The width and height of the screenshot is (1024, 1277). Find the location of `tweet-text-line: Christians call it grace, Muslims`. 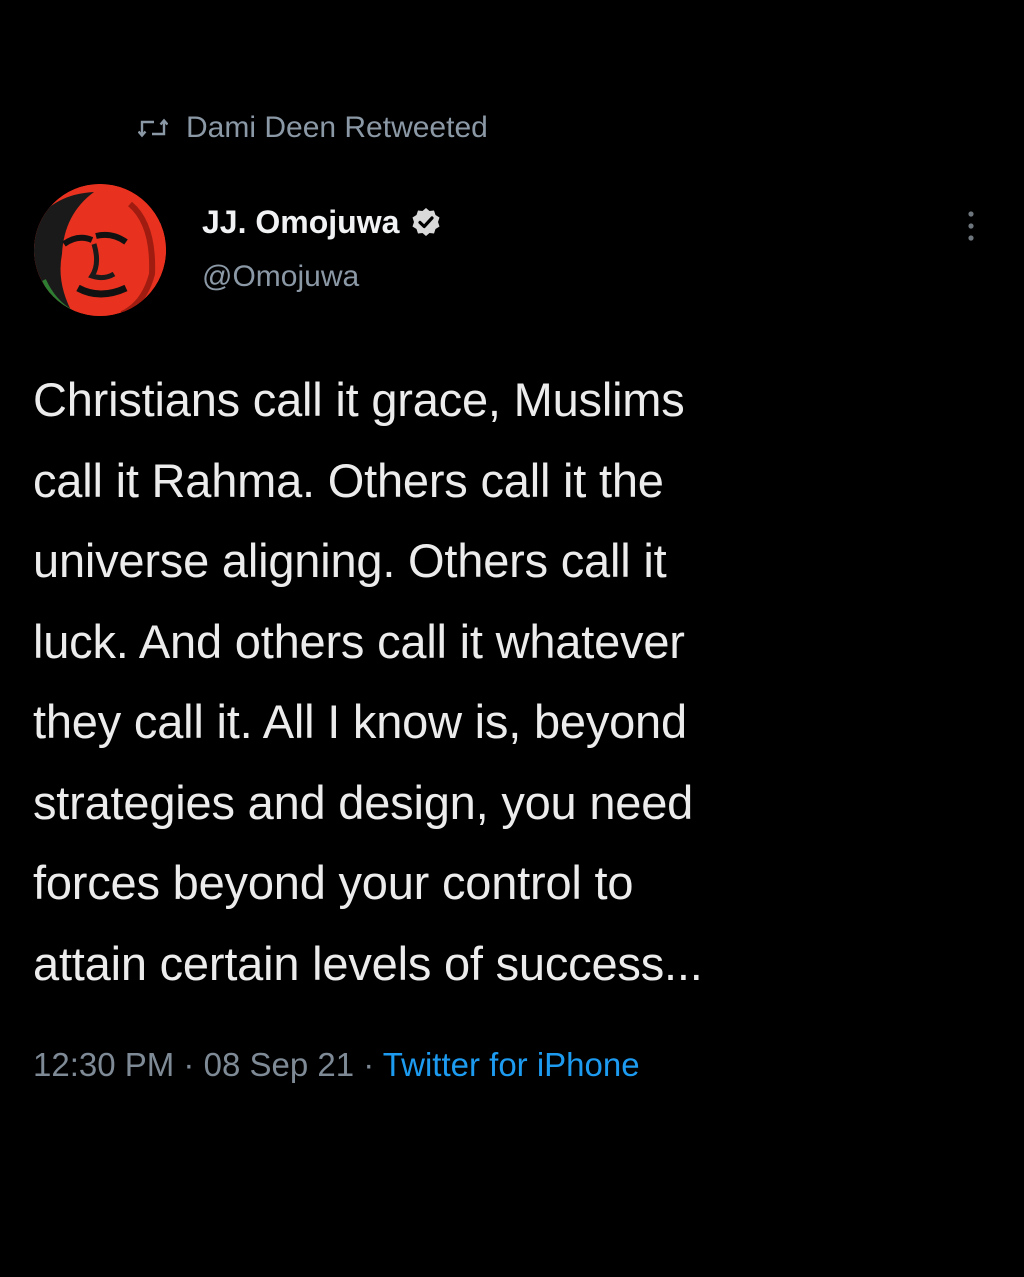

tweet-text-line: Christians call it grace, Muslims is located at coordinates (359, 399).